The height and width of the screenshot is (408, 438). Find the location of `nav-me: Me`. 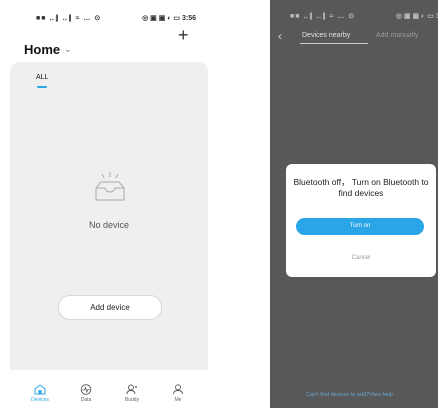

nav-me: Me is located at coordinates (178, 393).